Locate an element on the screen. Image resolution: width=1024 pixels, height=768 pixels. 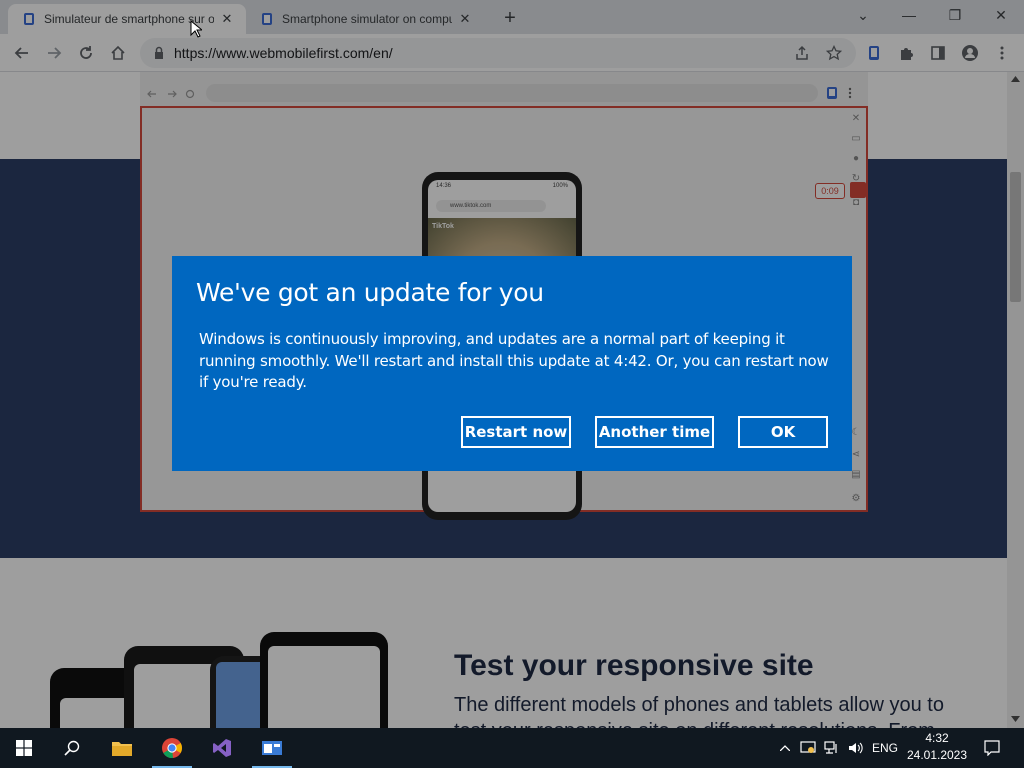
dialog-title: We've got an update for you is located at coordinates (370, 292).